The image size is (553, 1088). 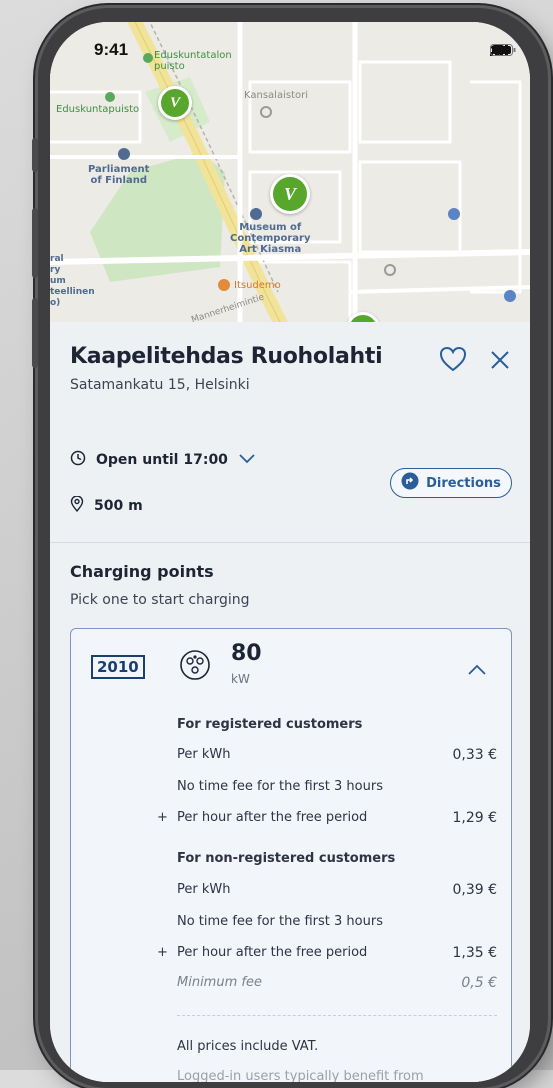 I want to click on volume-up-button, so click(x=35, y=243).